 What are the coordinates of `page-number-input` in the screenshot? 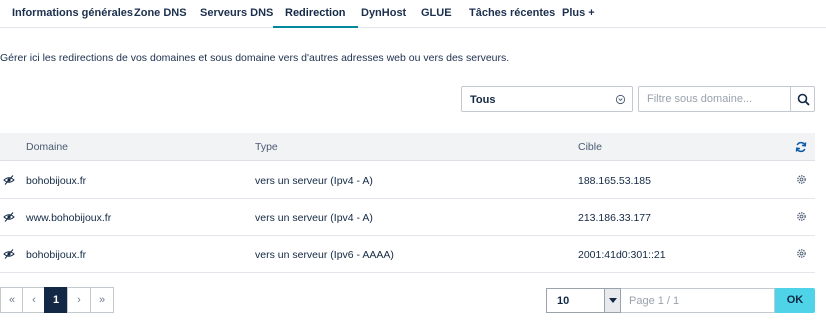 It's located at (697, 300).